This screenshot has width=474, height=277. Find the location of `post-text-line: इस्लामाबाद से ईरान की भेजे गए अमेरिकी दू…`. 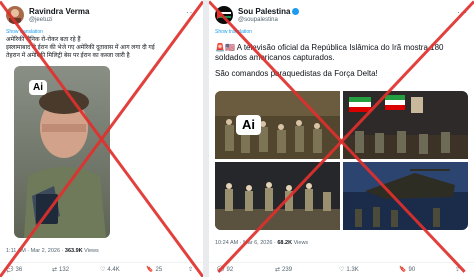

post-text-line: इस्लामाबाद से ईरान की भेजे गए अमेरिकी दू… is located at coordinates (80, 48).